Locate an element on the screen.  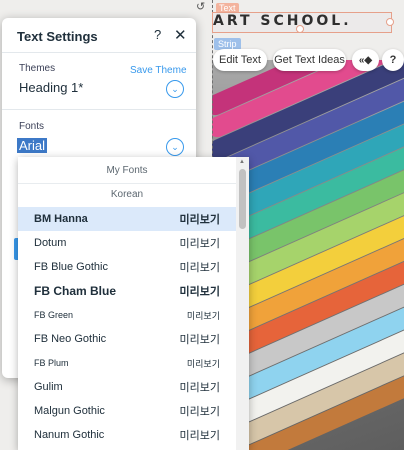
font-item-fb-neo-gothic: FB Neo Gothic 미리보기 is located at coordinates (127, 339).